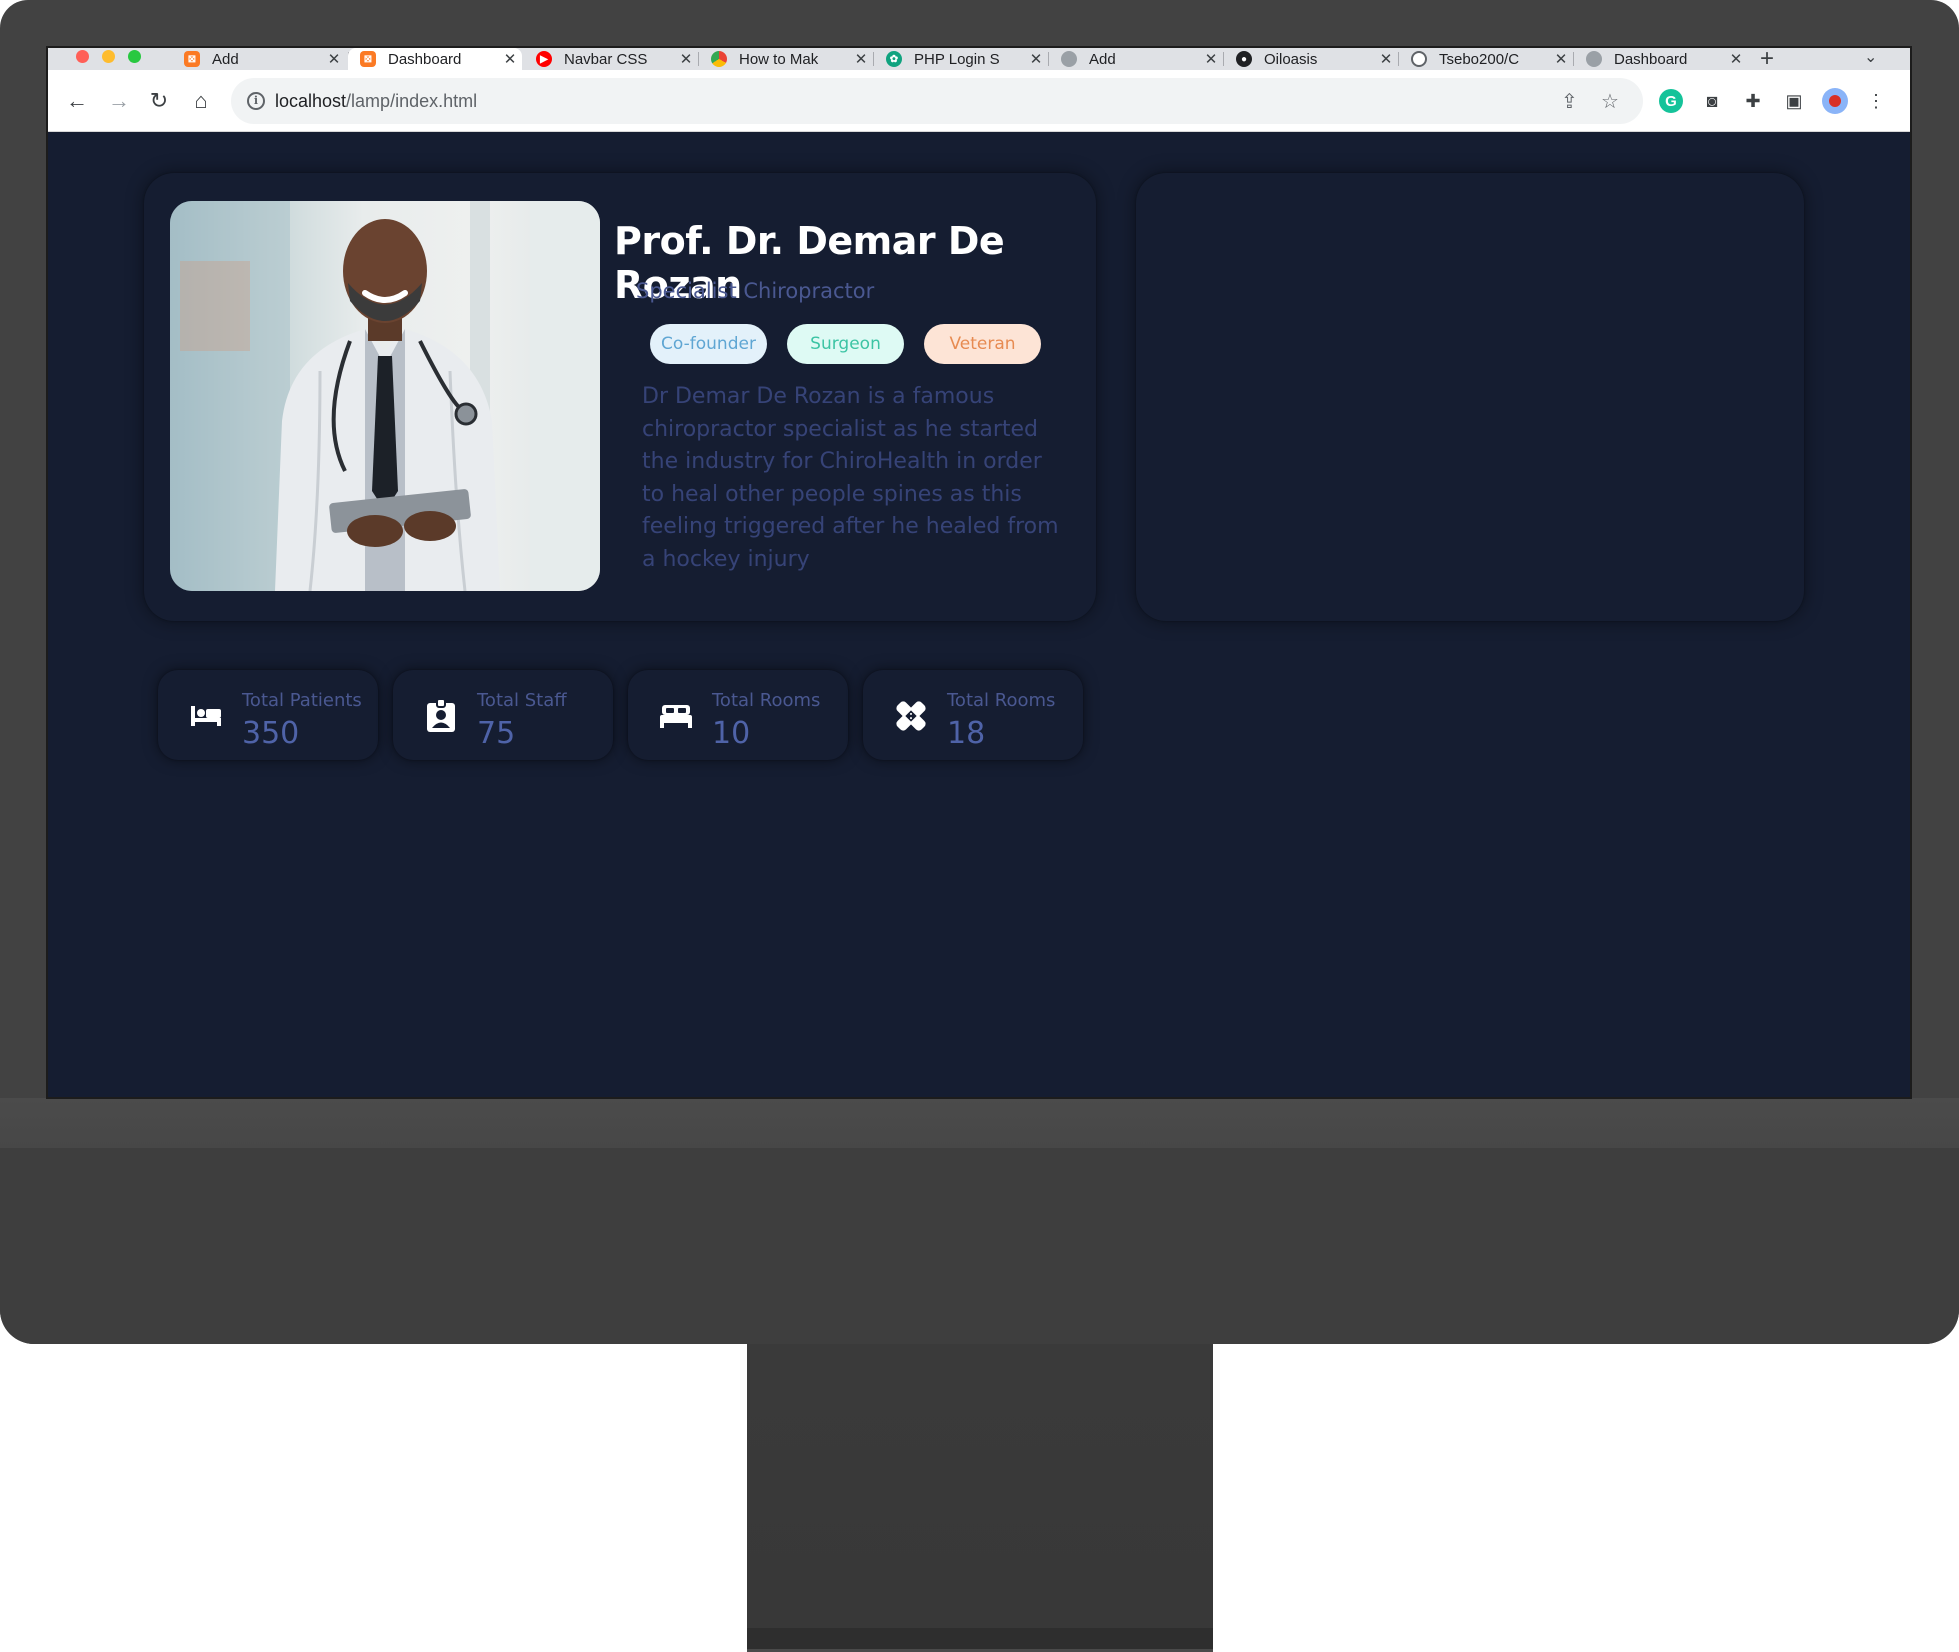 This screenshot has width=1959, height=1652. Describe the element at coordinates (1671, 101) in the screenshot. I see `grammarly-extension-icon: G` at that location.